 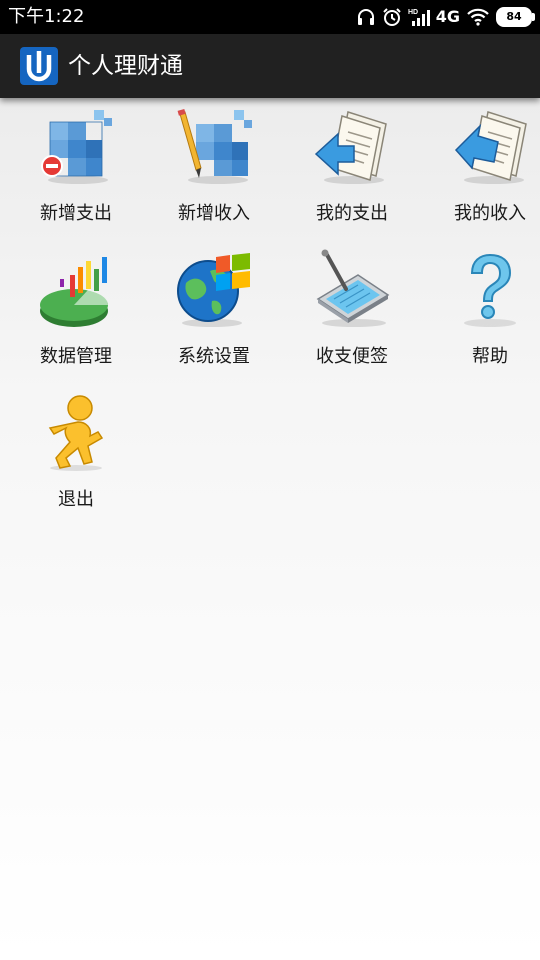 I want to click on status-bar: 下午1:22 HD 4G 84, so click(x=270, y=17).